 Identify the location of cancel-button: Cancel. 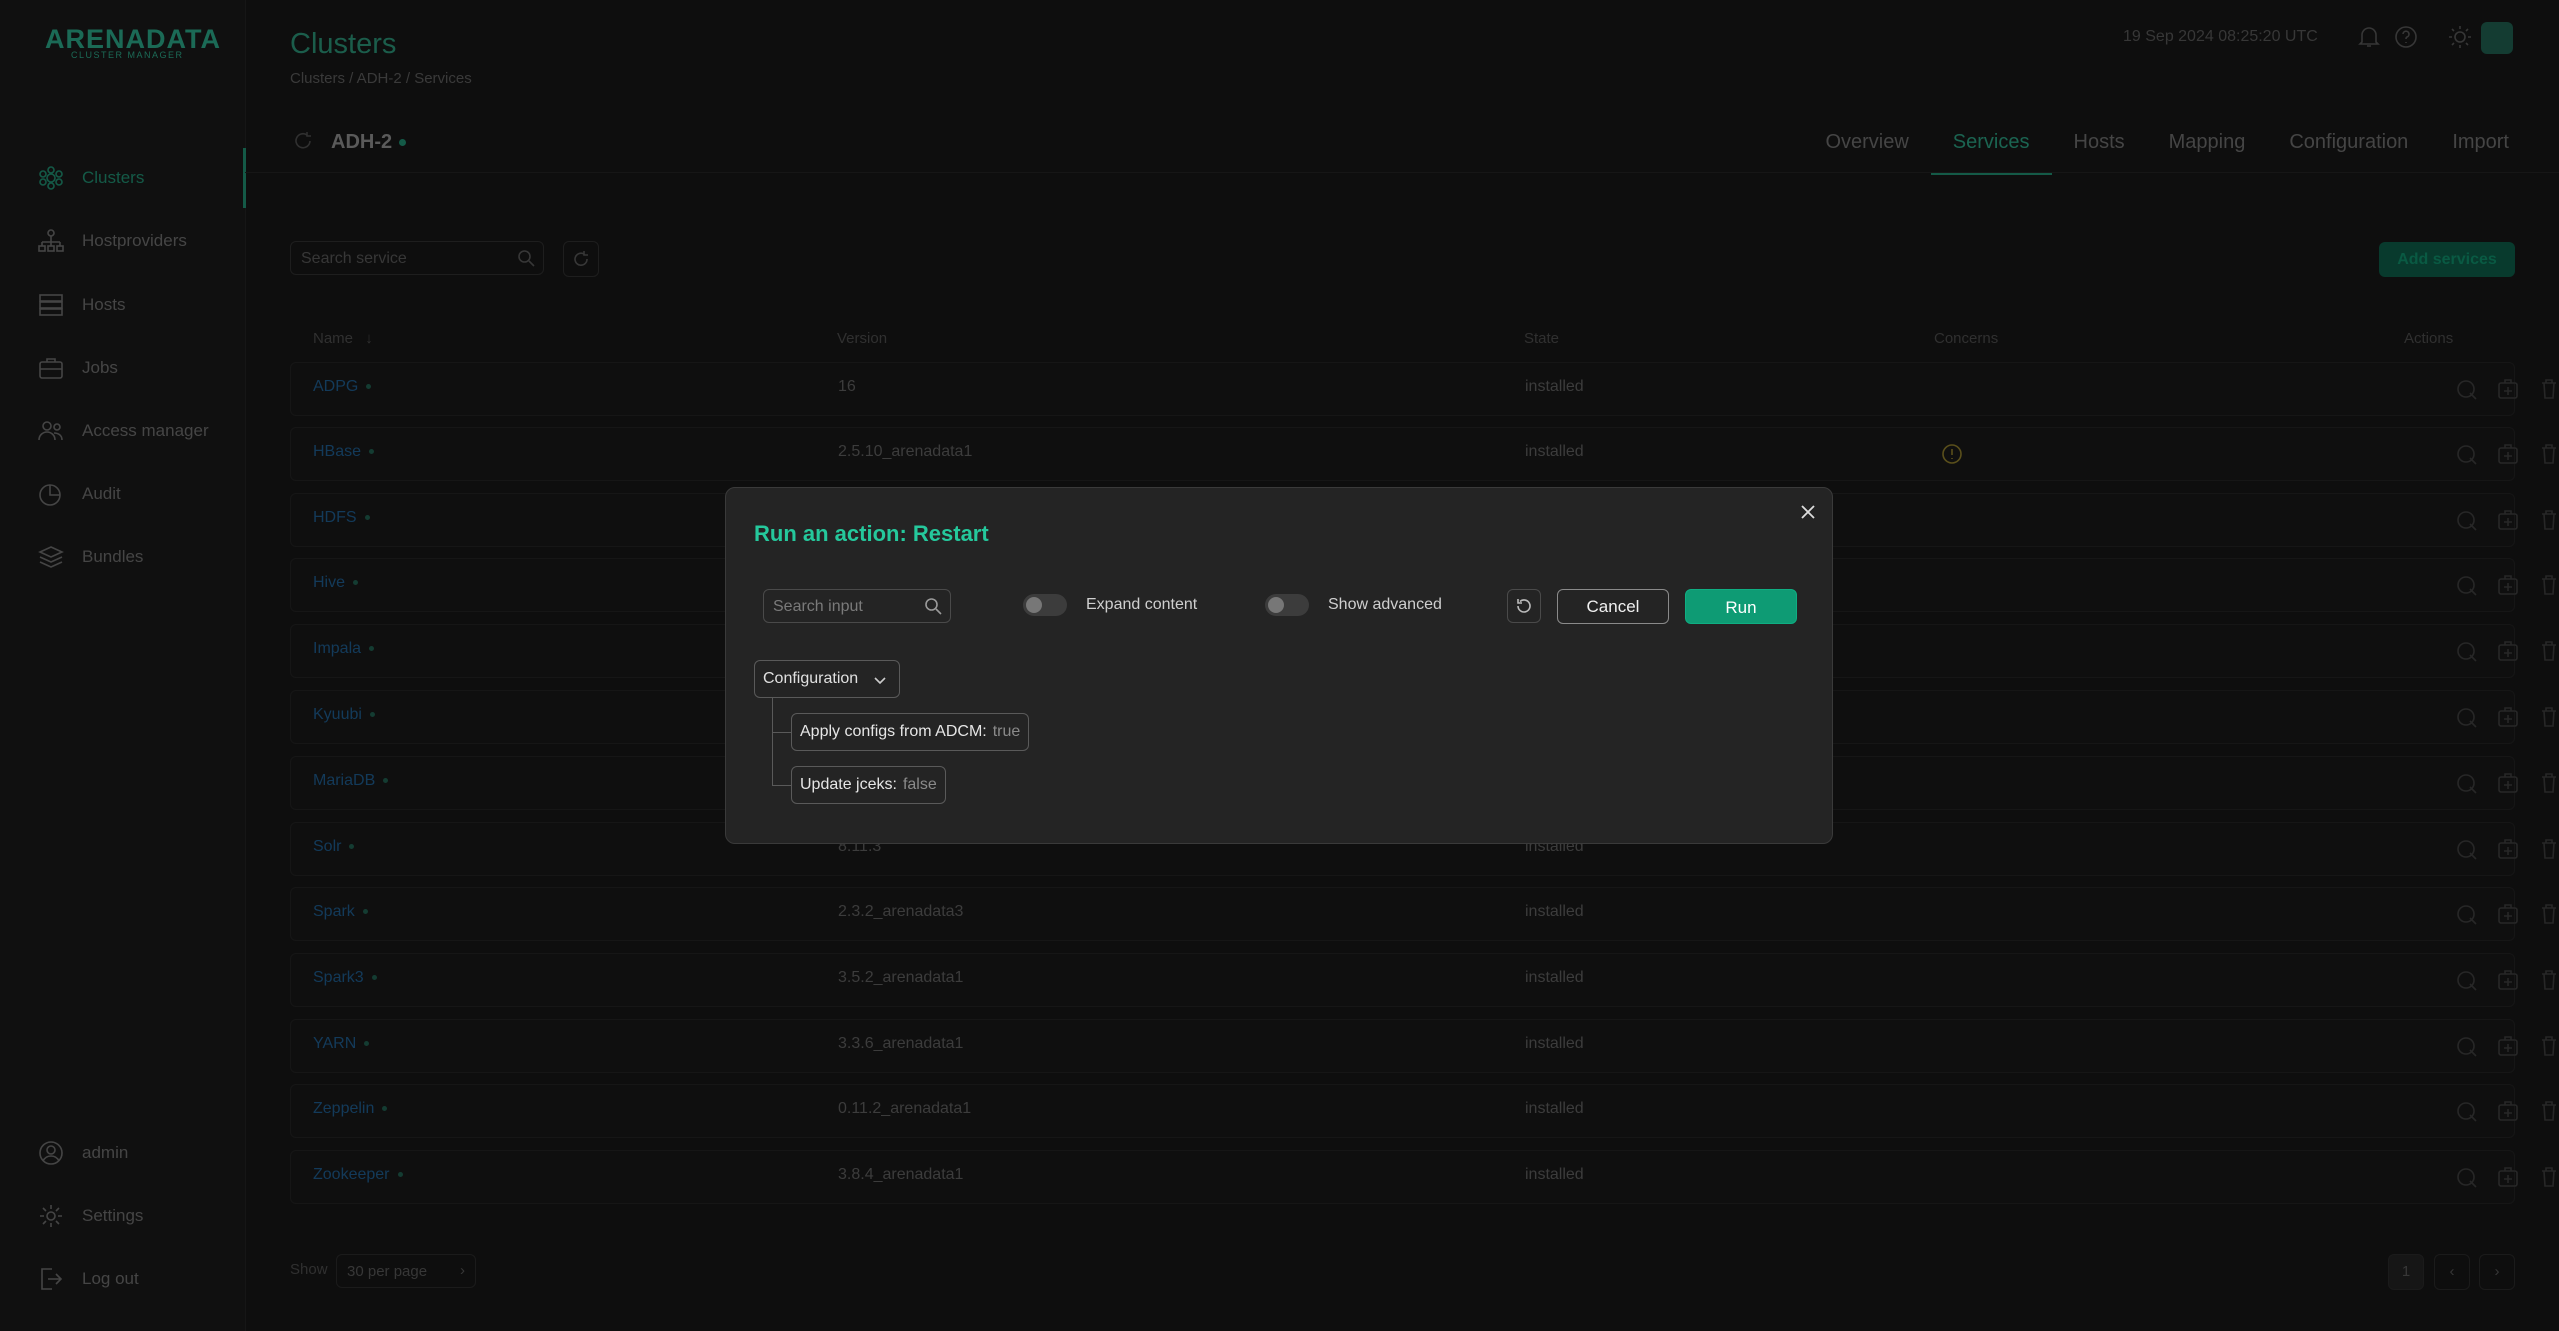
(1613, 606).